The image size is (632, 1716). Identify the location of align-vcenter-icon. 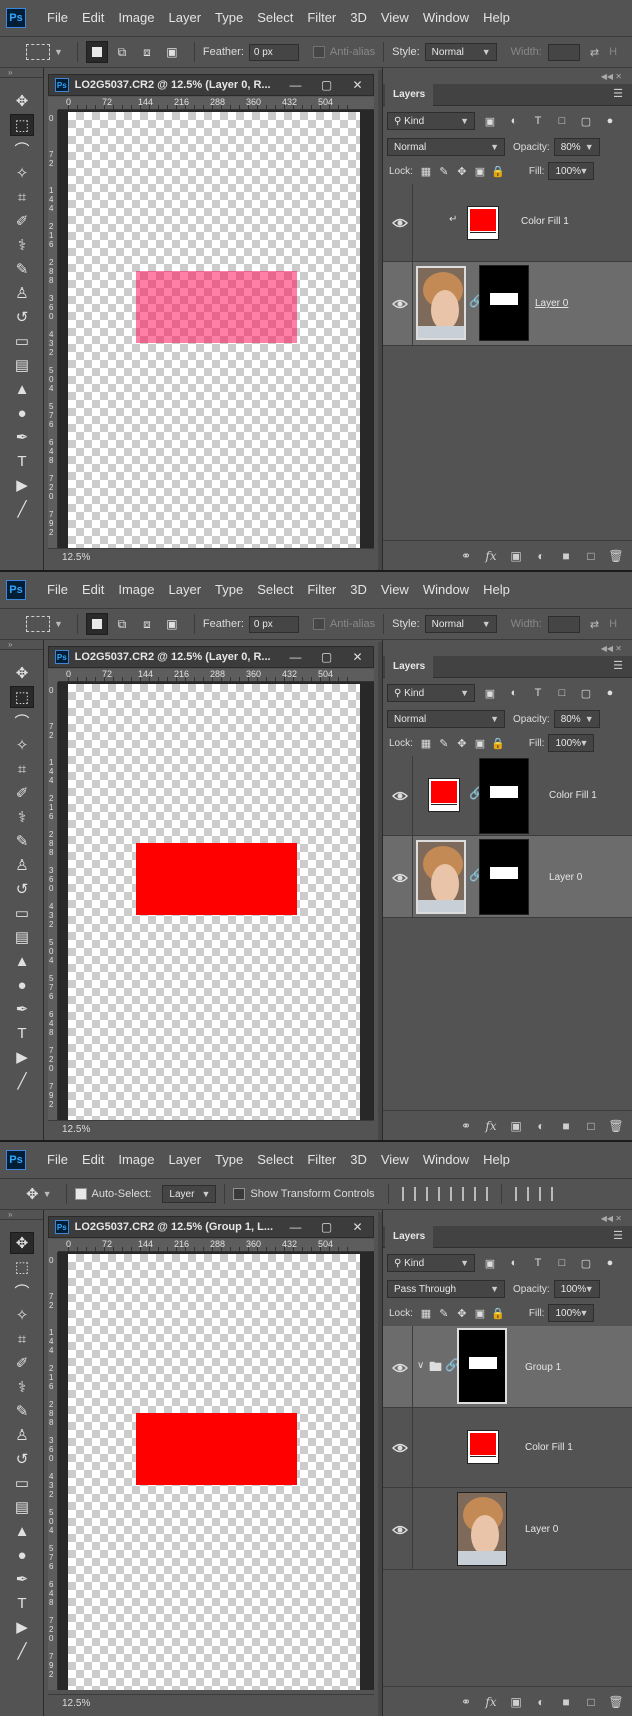
(432, 1194).